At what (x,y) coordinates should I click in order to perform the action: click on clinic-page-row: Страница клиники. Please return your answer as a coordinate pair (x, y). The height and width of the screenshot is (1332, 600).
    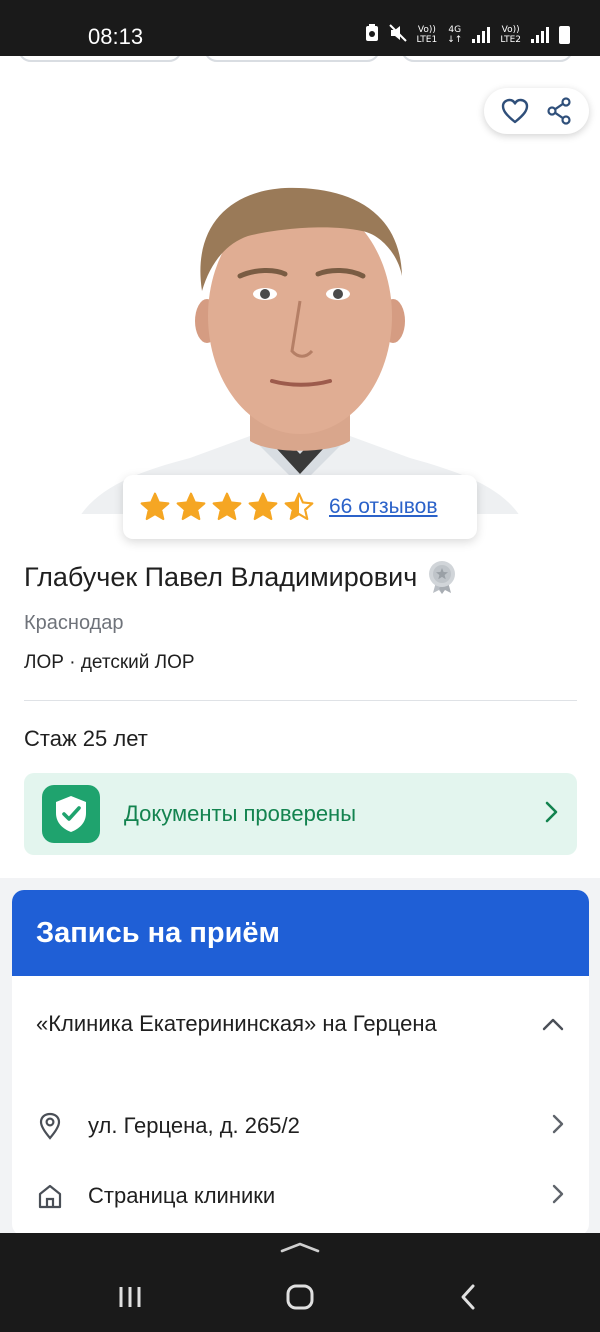
    Looking at the image, I should click on (300, 1196).